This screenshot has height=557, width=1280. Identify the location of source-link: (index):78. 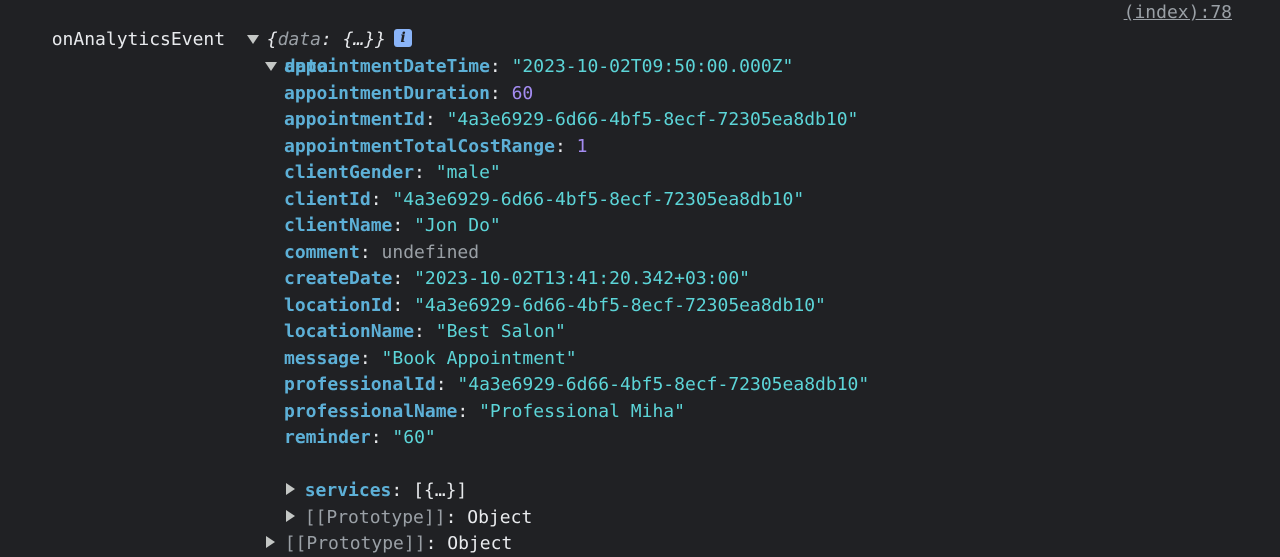
(1178, 13).